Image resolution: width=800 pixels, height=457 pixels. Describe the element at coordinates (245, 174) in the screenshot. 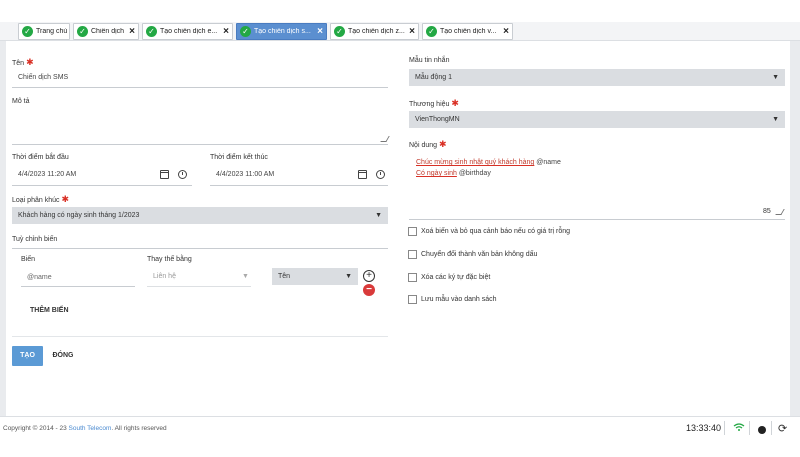

I see `end-time-input: 4/4/2023 11:00 AM` at that location.